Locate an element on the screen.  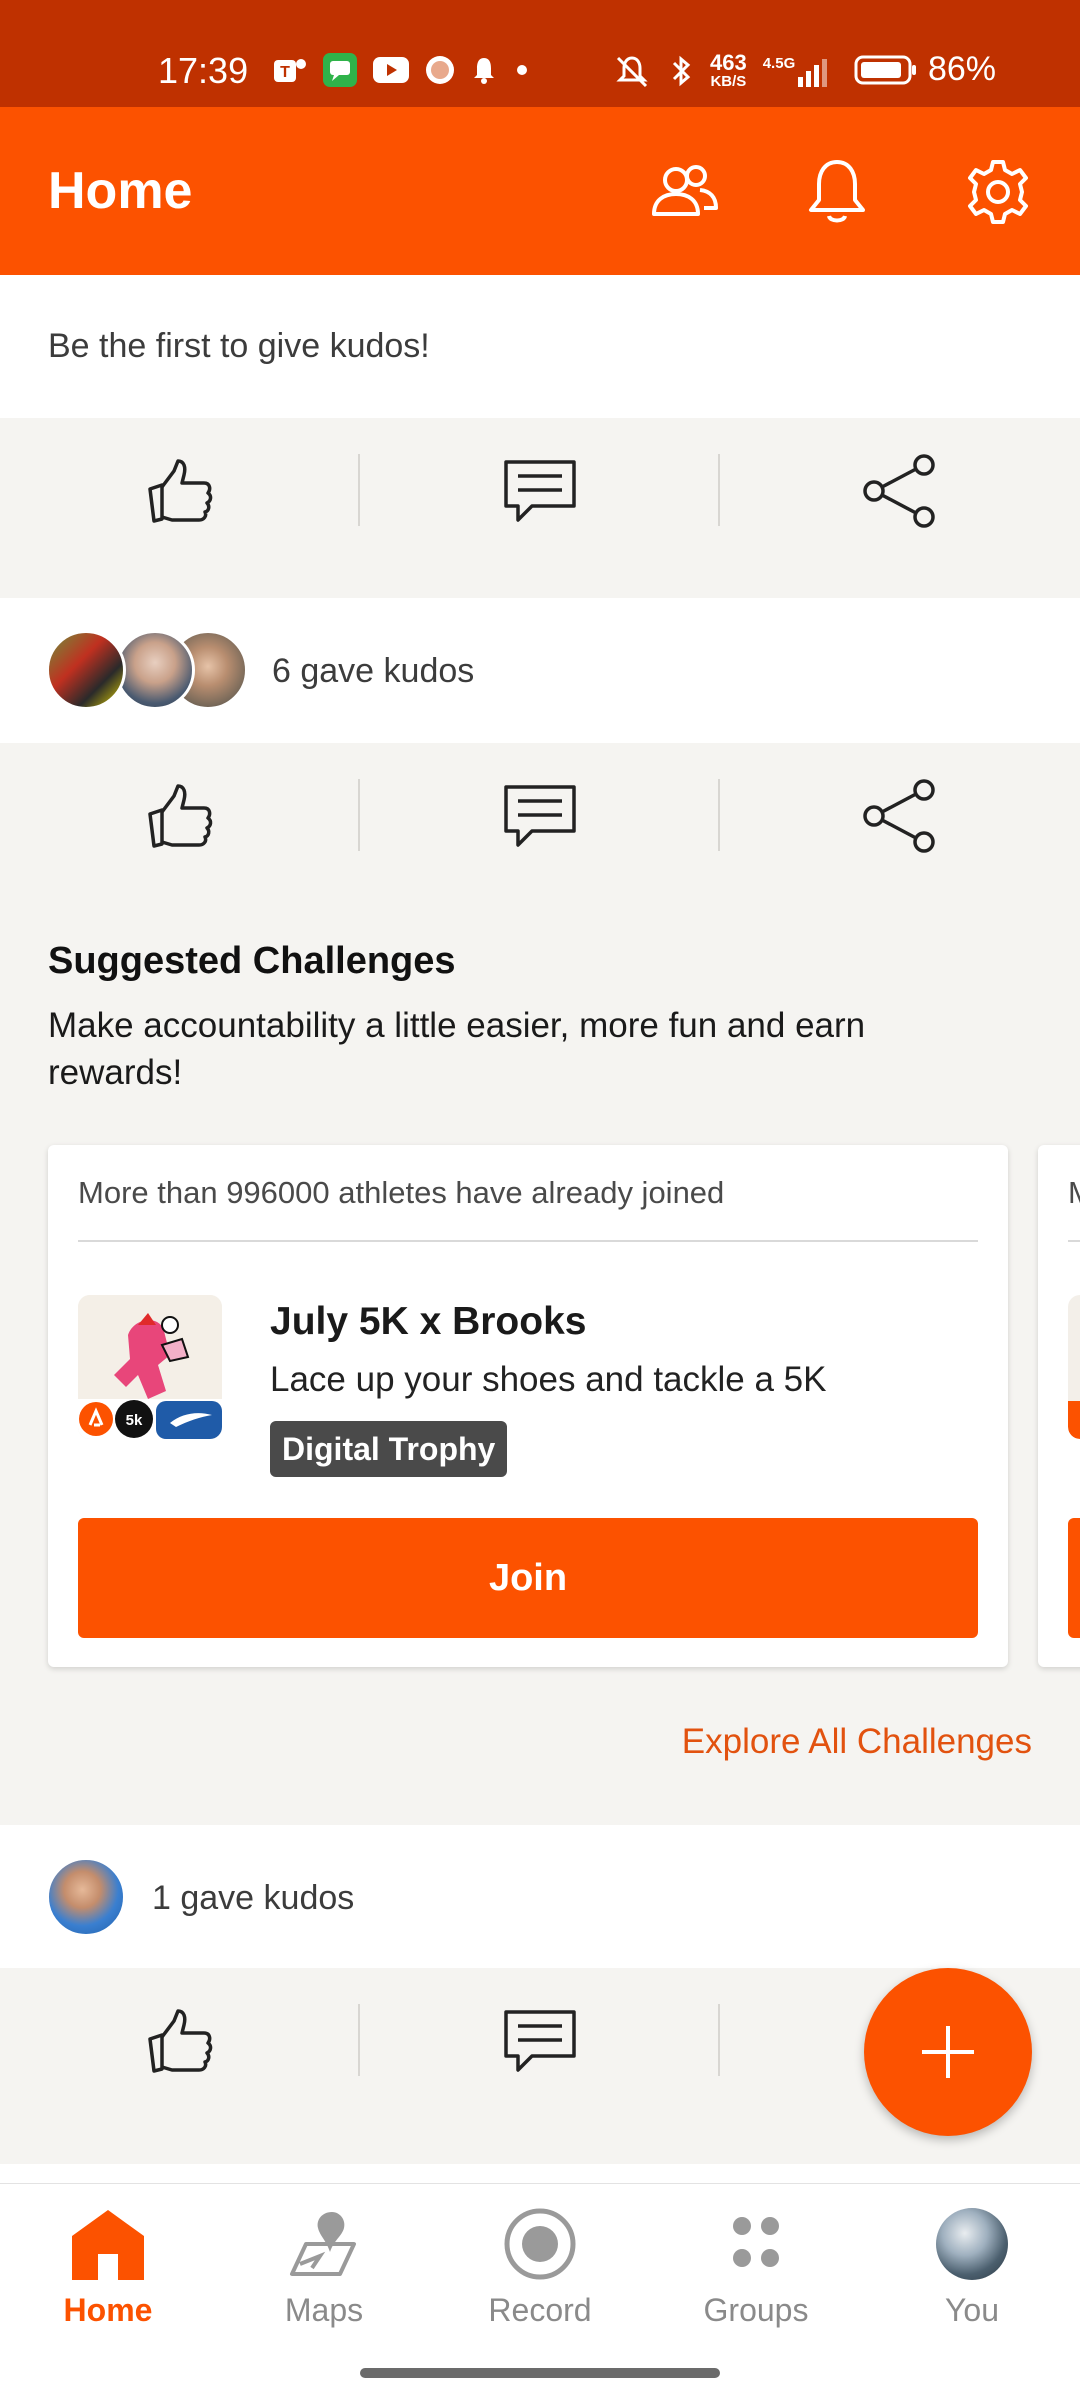
battery: 86% is located at coordinates (925, 69).